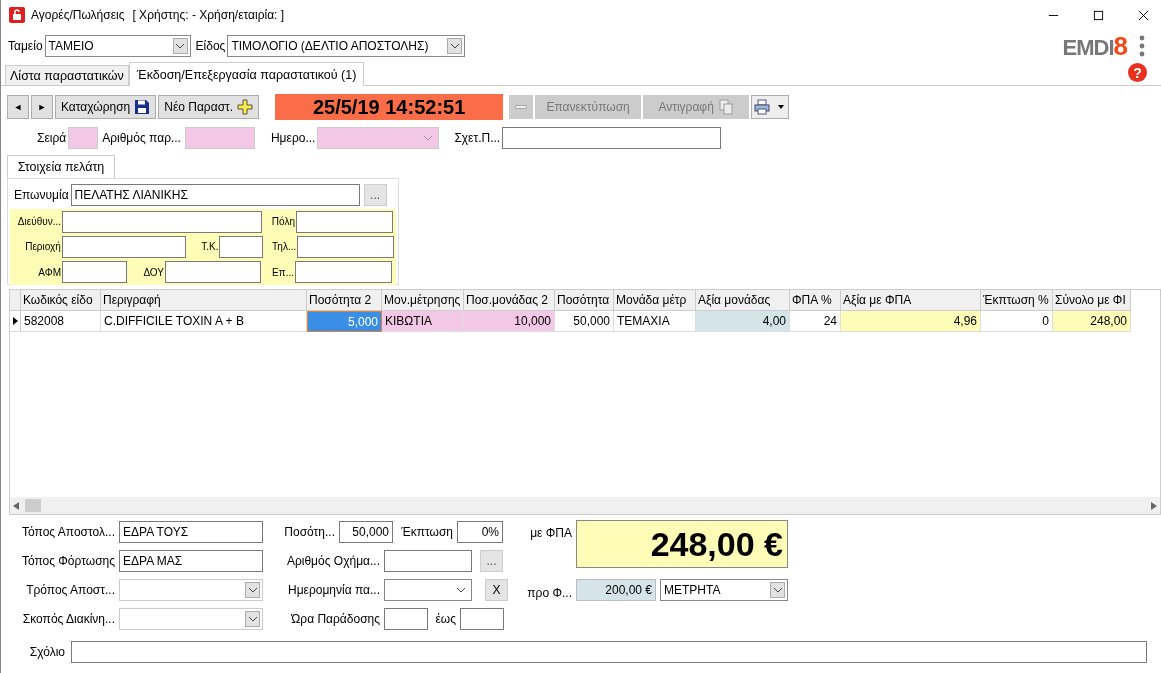 This screenshot has height=673, width=1161. What do you see at coordinates (1142, 46) in the screenshot?
I see `more-icon` at bounding box center [1142, 46].